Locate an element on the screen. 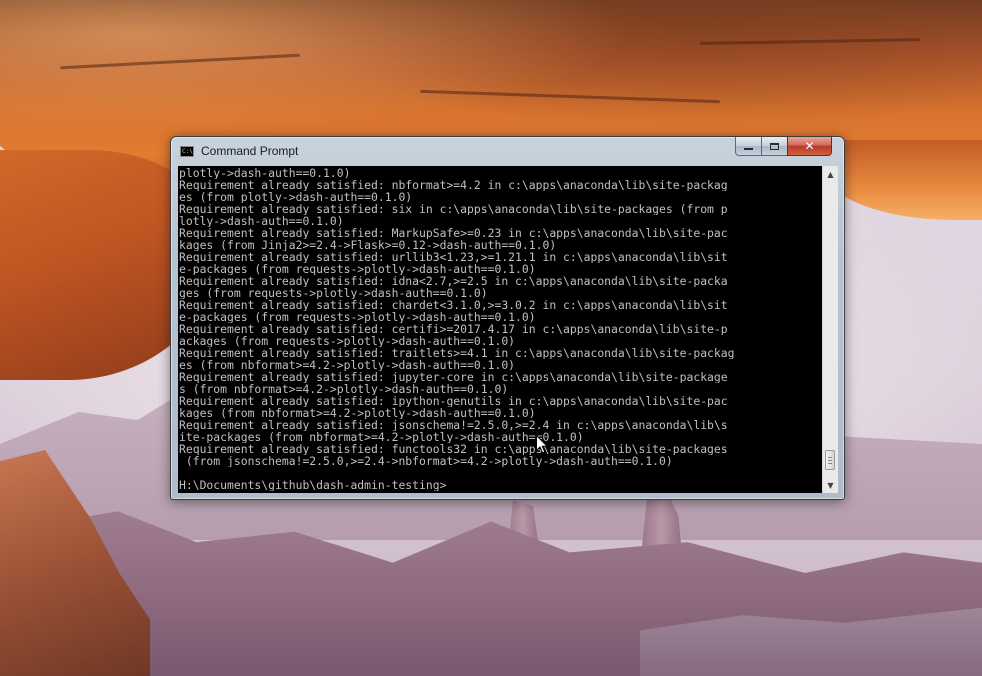 The height and width of the screenshot is (676, 982). close-button: ✕ is located at coordinates (809, 146).